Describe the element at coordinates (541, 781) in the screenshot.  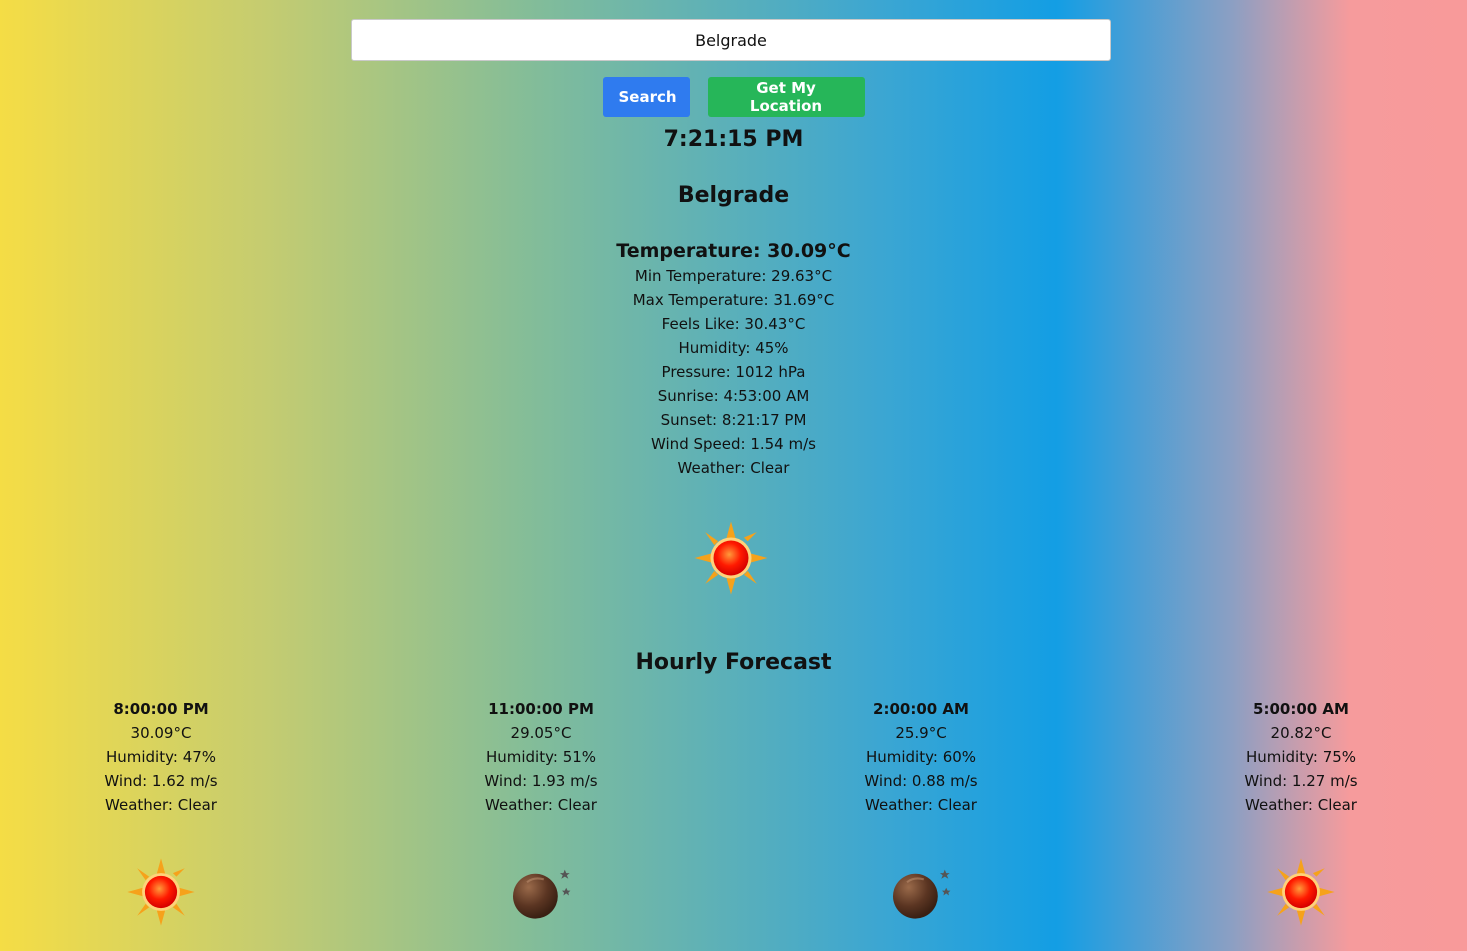
I see `hourly-wind: Wind: 1.93 m/s` at that location.